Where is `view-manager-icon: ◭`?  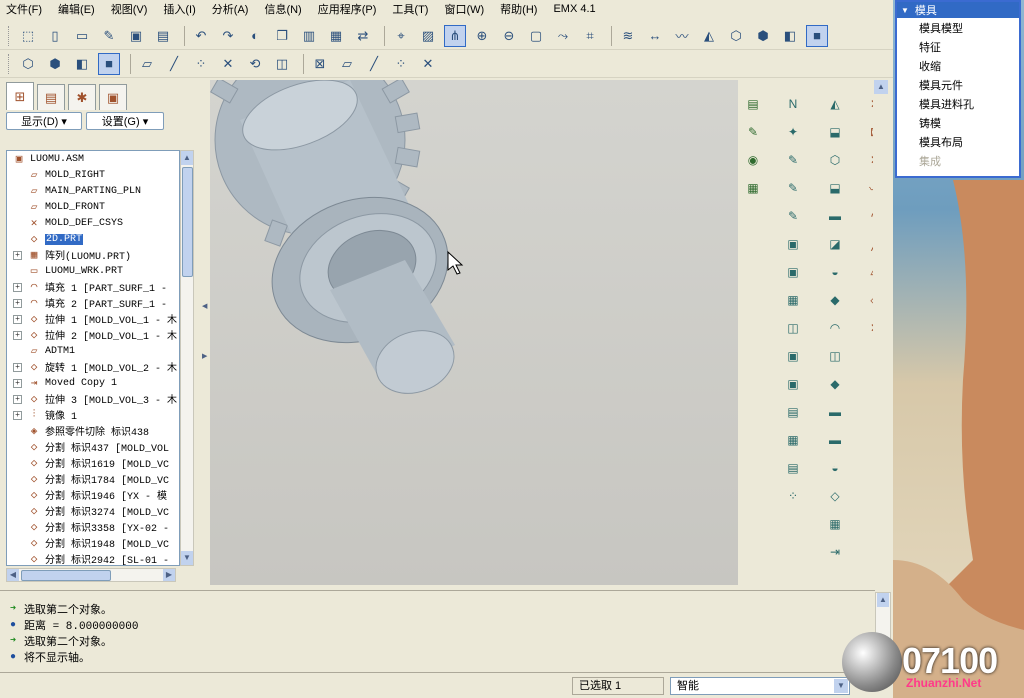 view-manager-icon: ◭ is located at coordinates (709, 36).